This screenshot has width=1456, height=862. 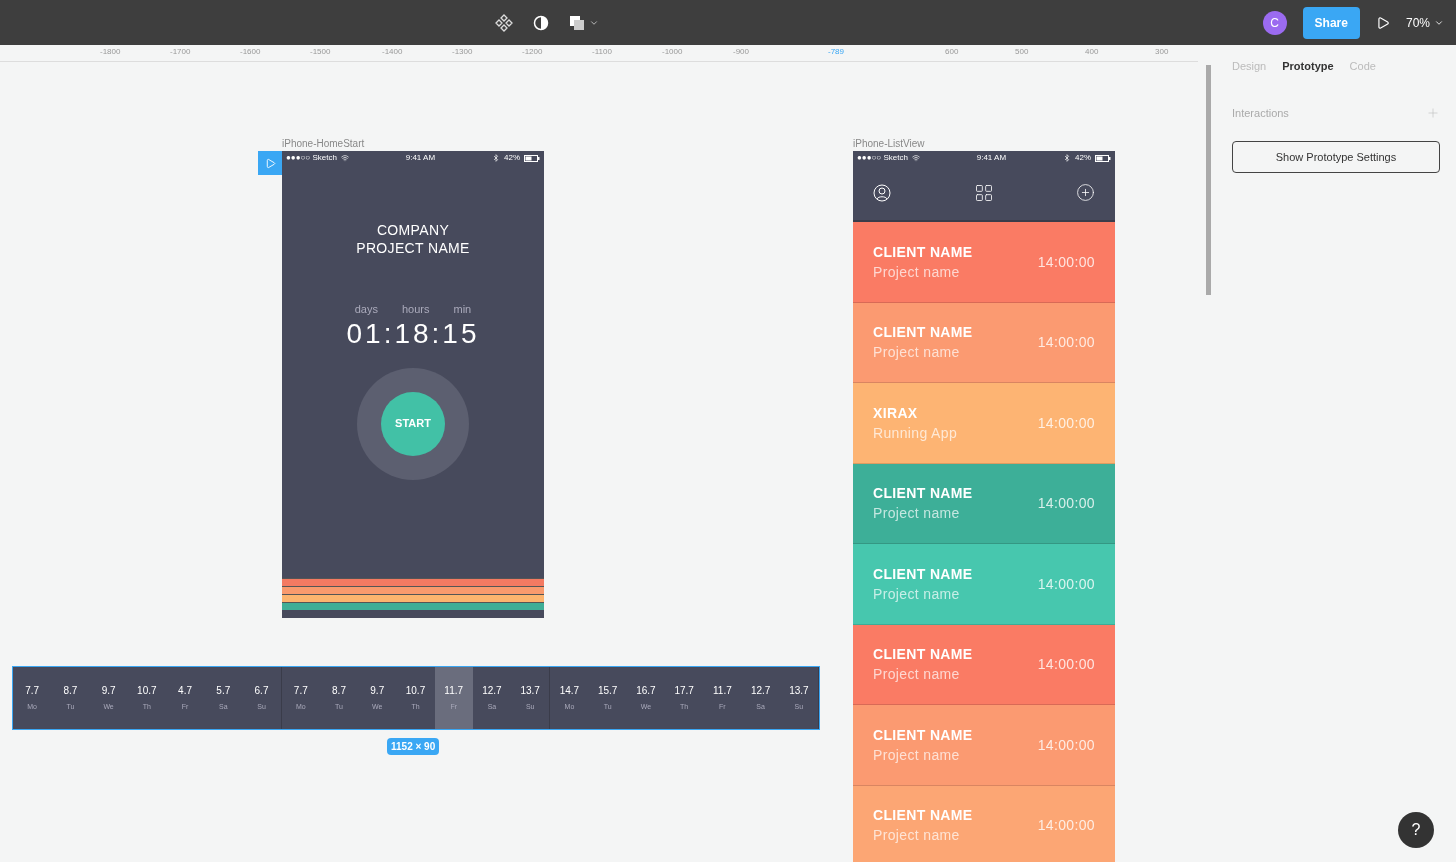 I want to click on day-date: 6.7, so click(x=261, y=691).